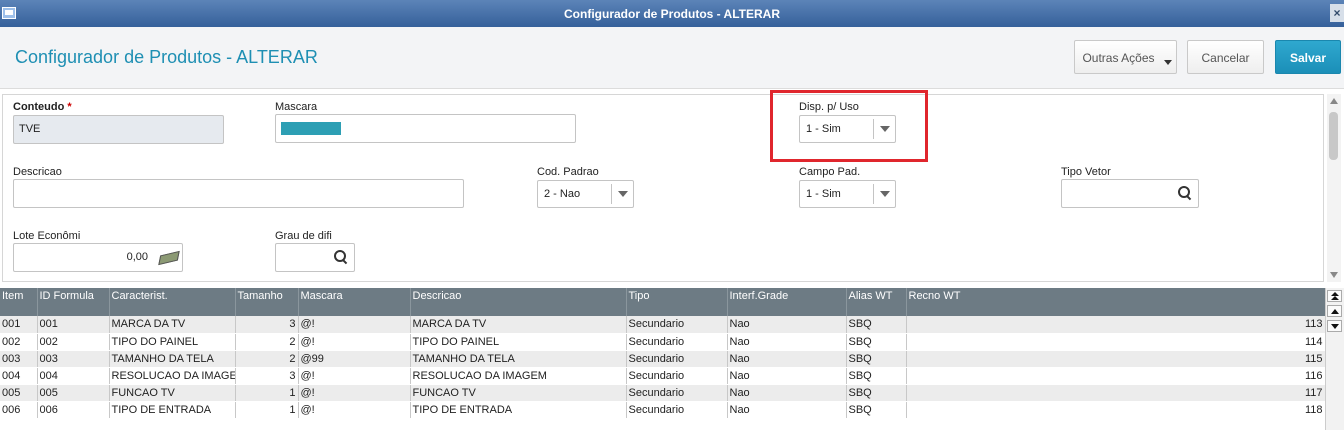  I want to click on money-icon, so click(169, 257).